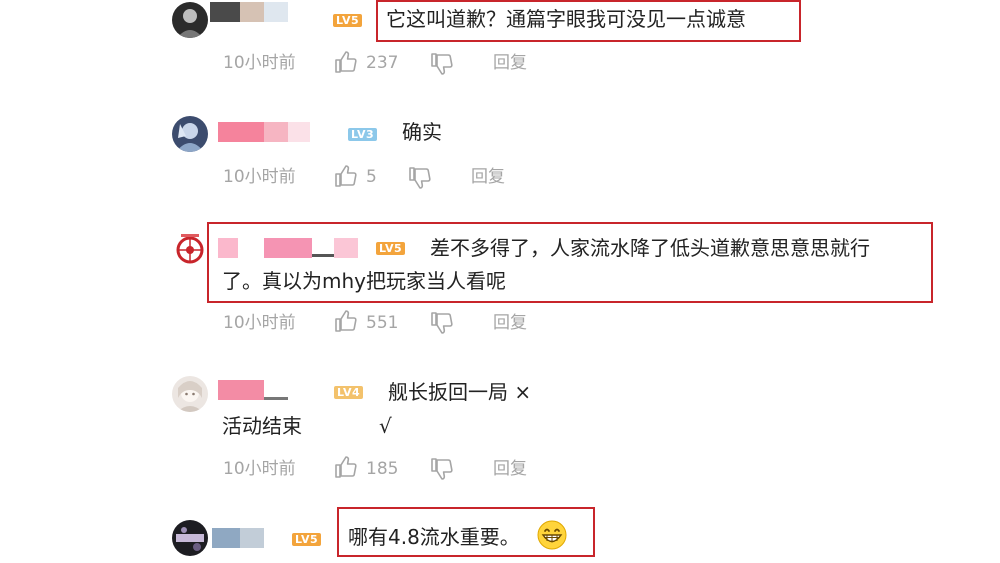 The width and height of the screenshot is (1000, 563). What do you see at coordinates (349, 392) in the screenshot?
I see `level-badge: LV4` at bounding box center [349, 392].